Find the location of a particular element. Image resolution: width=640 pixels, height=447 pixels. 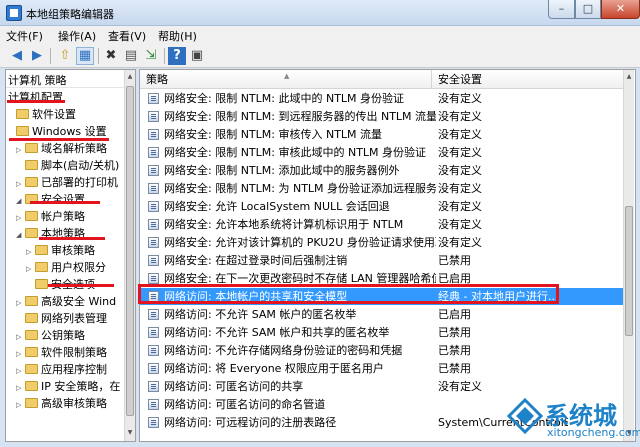

policy-name: 网络安全: 限制 NTLM: 审核传入 NTLM 流量 is located at coordinates (273, 134).